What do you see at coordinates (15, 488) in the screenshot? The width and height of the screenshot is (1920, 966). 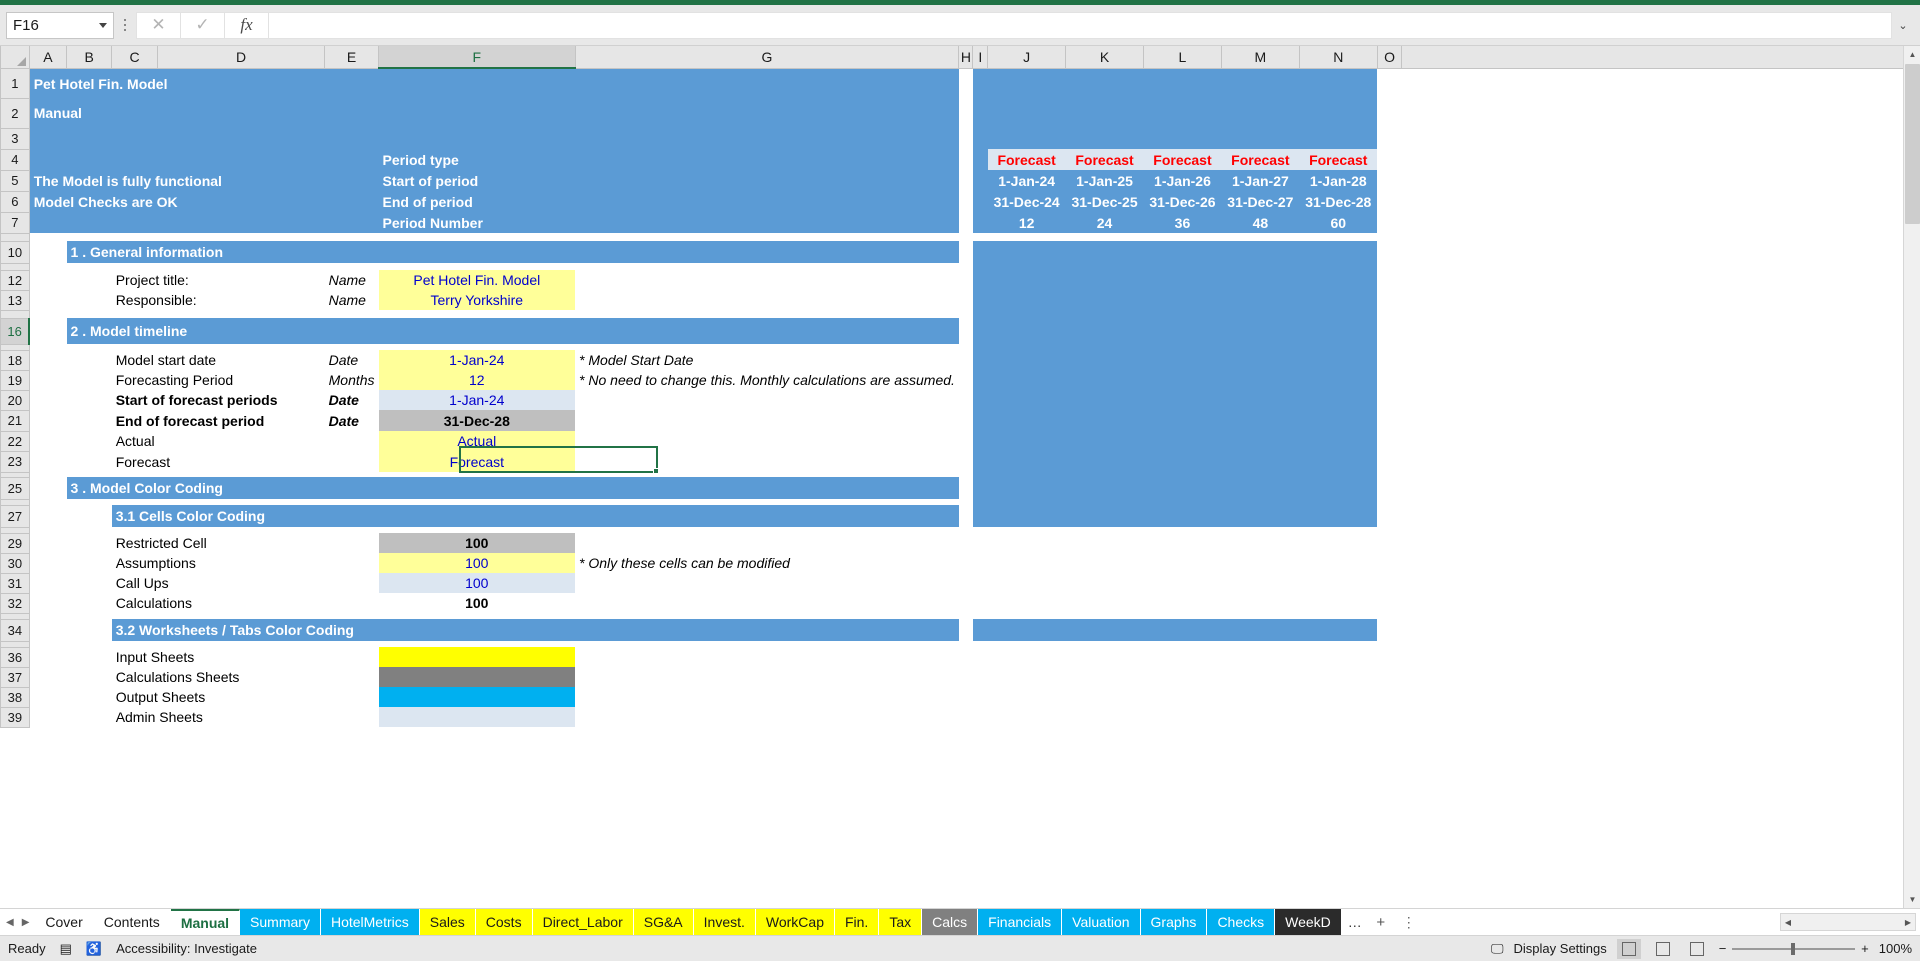 I see `row-header-25: 25` at bounding box center [15, 488].